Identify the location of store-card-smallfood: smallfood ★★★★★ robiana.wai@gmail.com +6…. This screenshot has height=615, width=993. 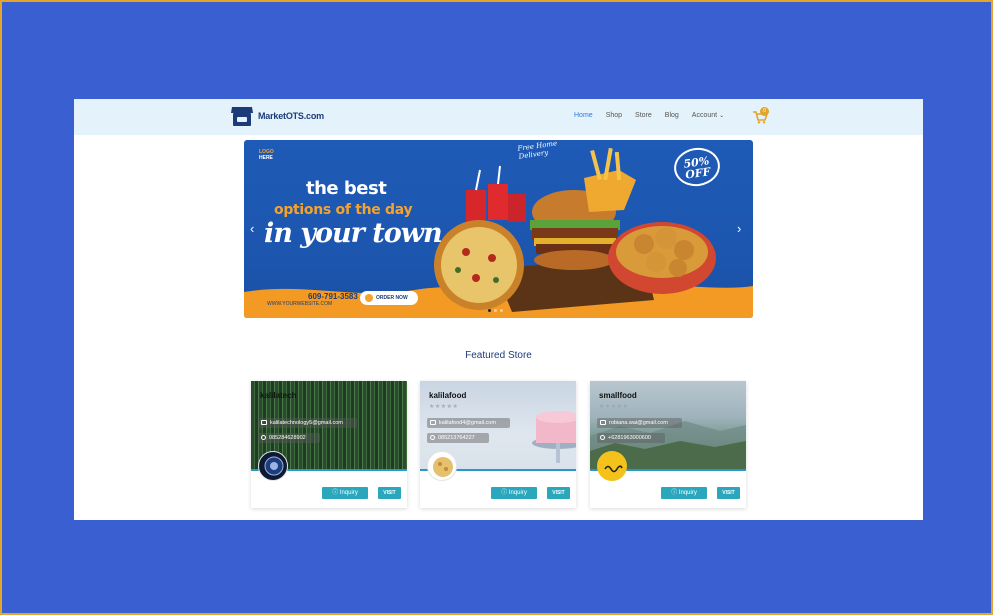
(668, 444).